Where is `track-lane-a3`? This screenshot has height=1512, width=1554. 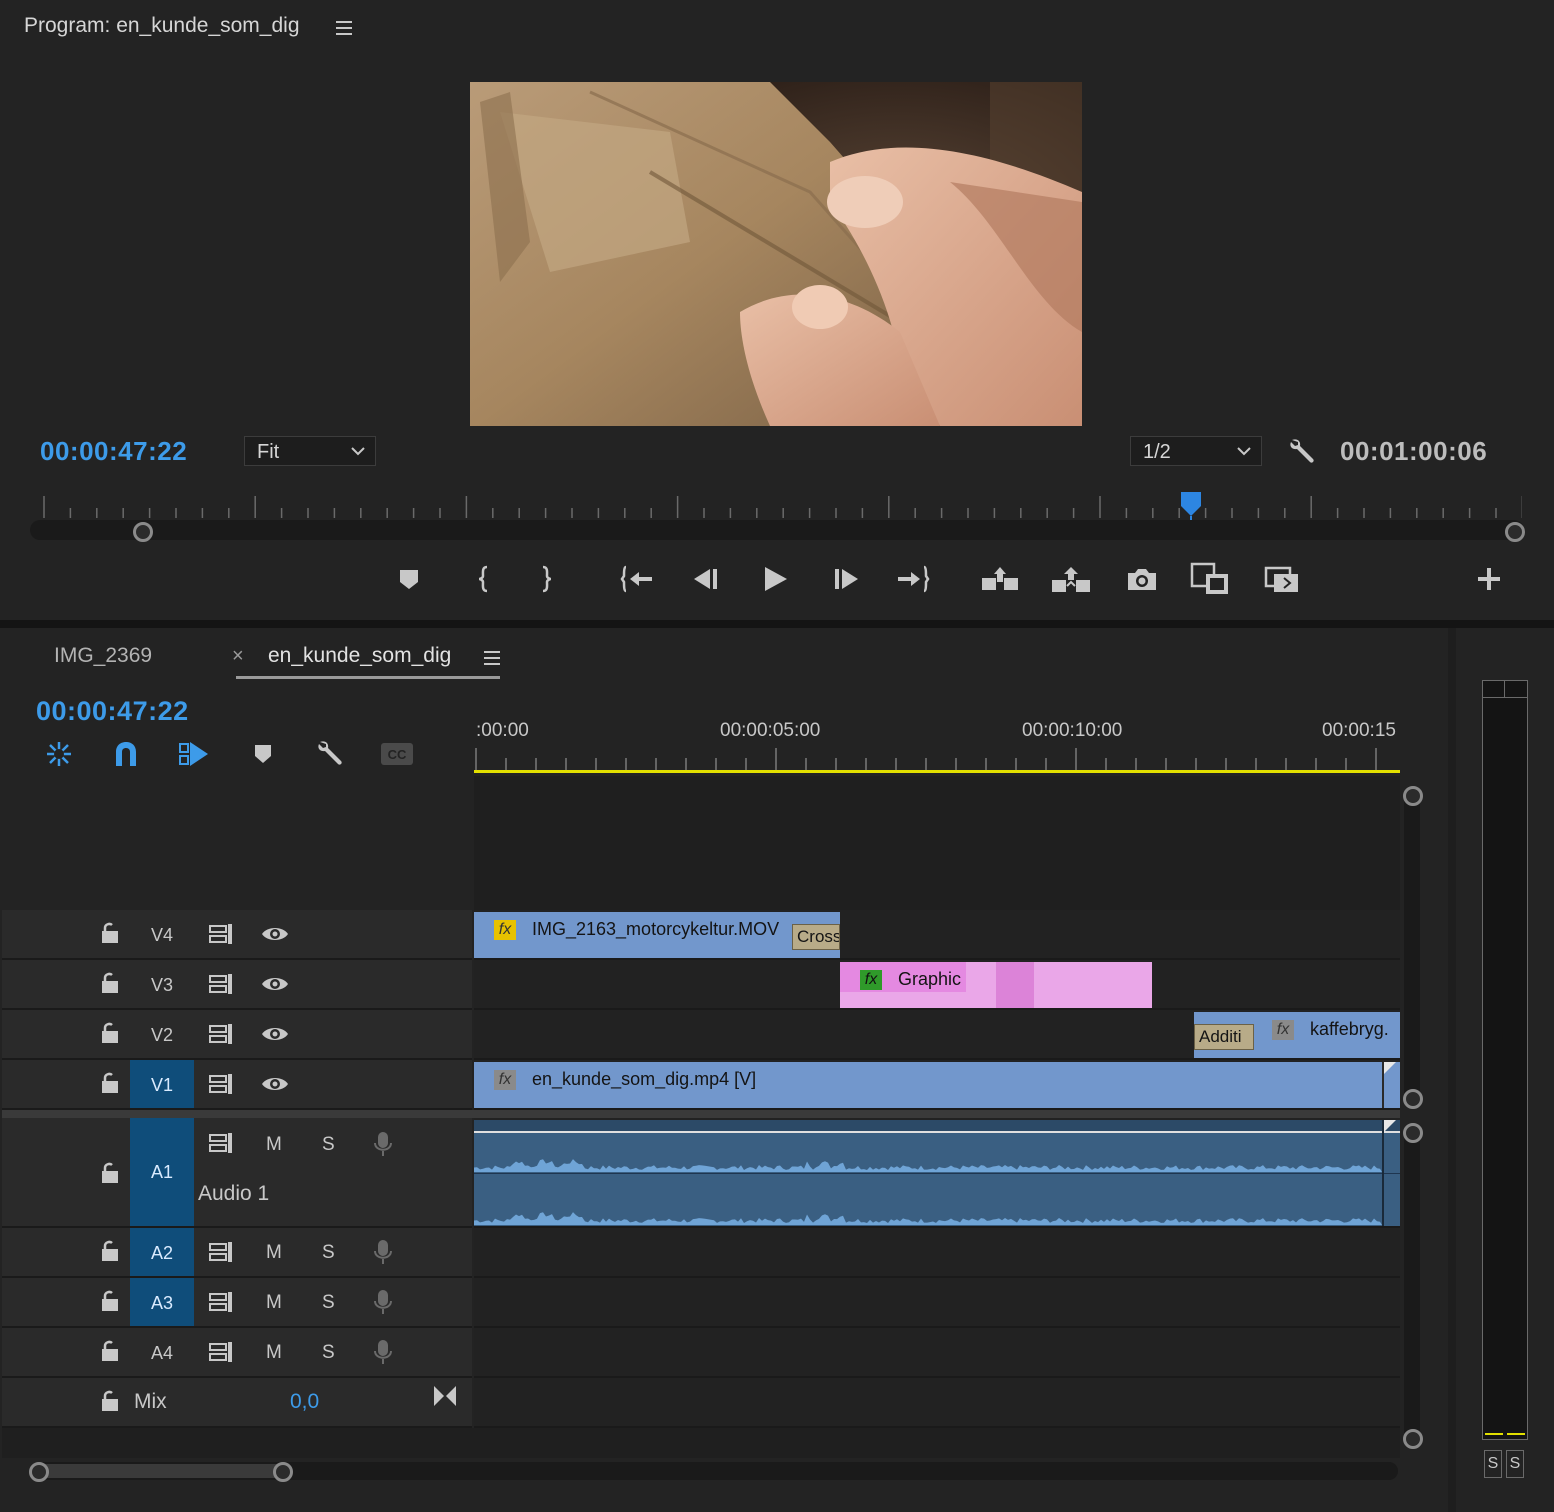
track-lane-a3 is located at coordinates (937, 1303).